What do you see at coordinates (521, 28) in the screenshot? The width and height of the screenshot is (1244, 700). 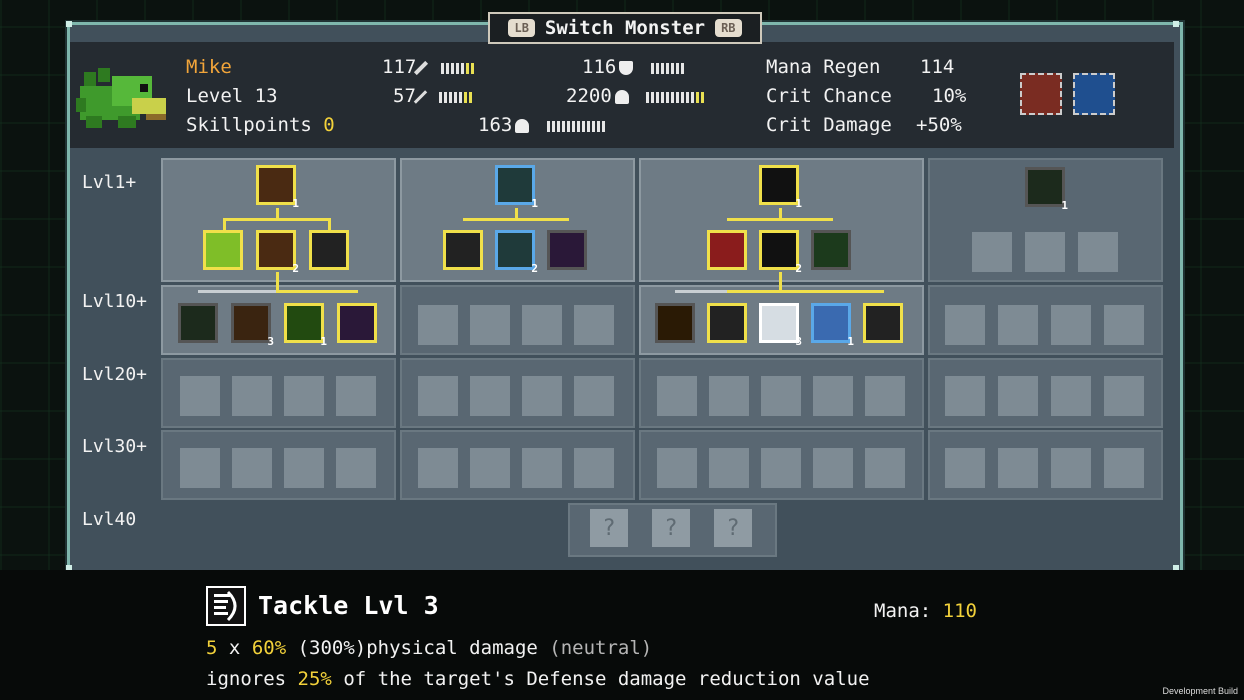 I see `lb-button: LB` at bounding box center [521, 28].